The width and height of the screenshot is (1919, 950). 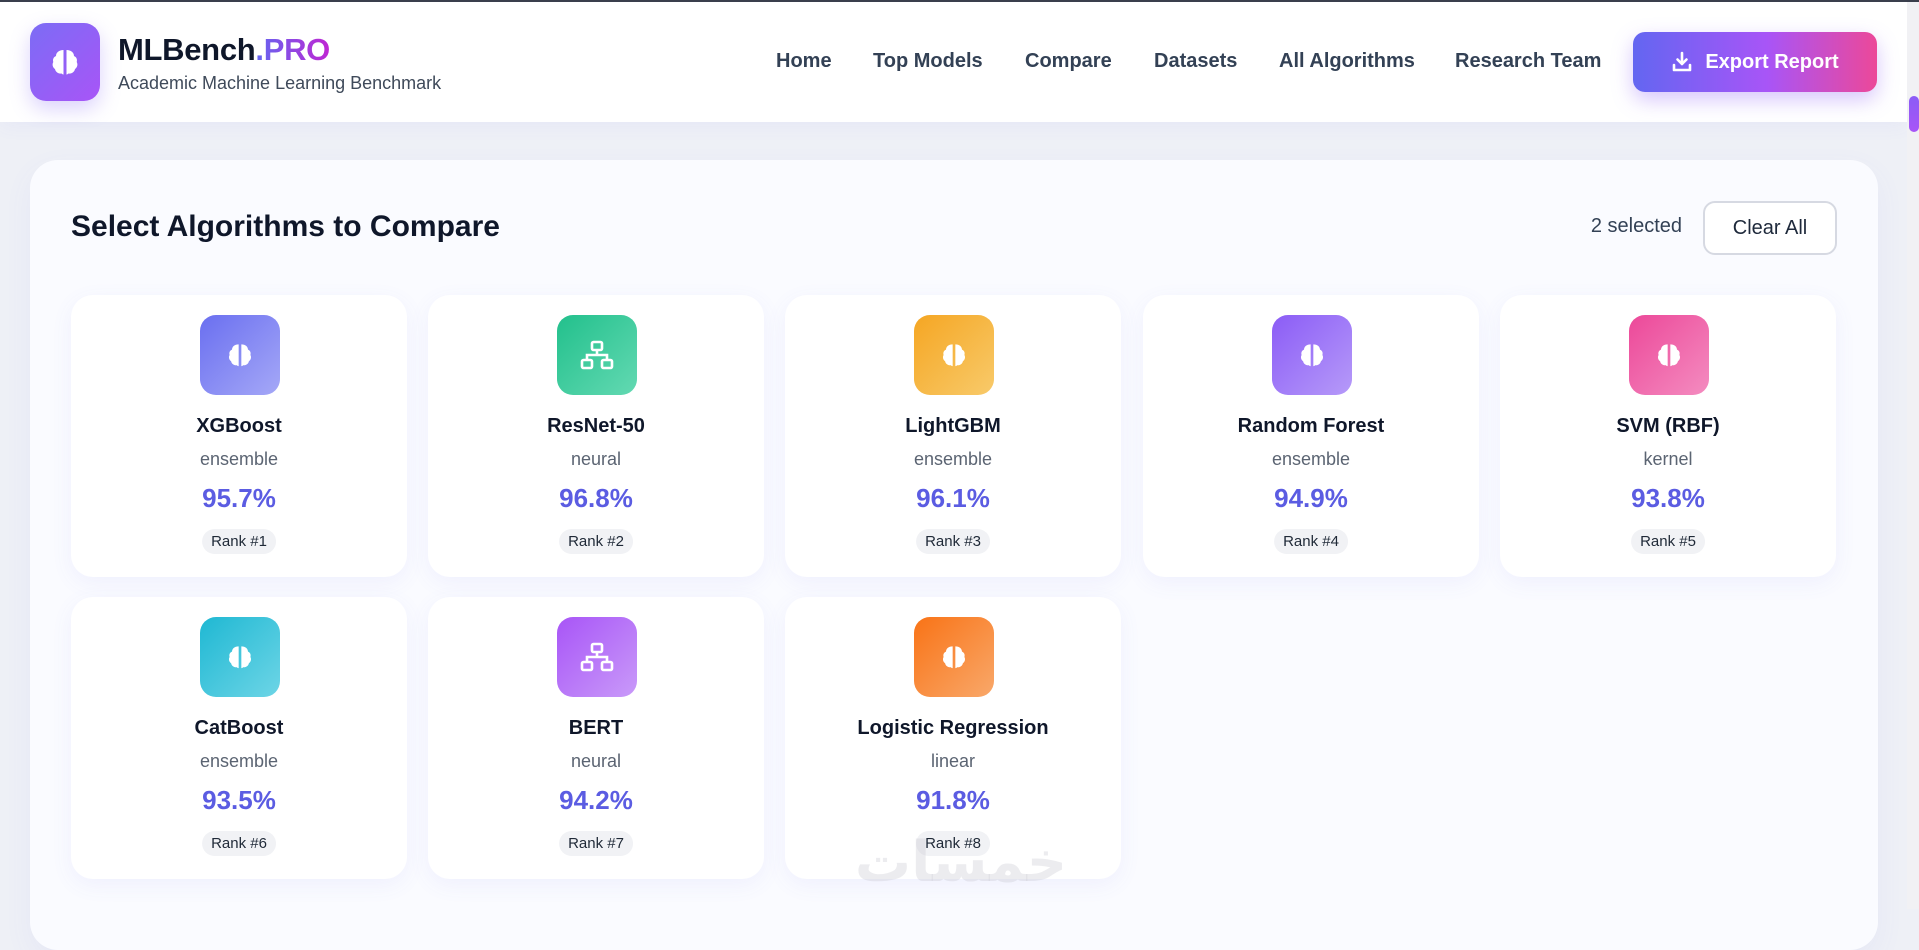 I want to click on algorithm-score: 91.8%, so click(x=953, y=800).